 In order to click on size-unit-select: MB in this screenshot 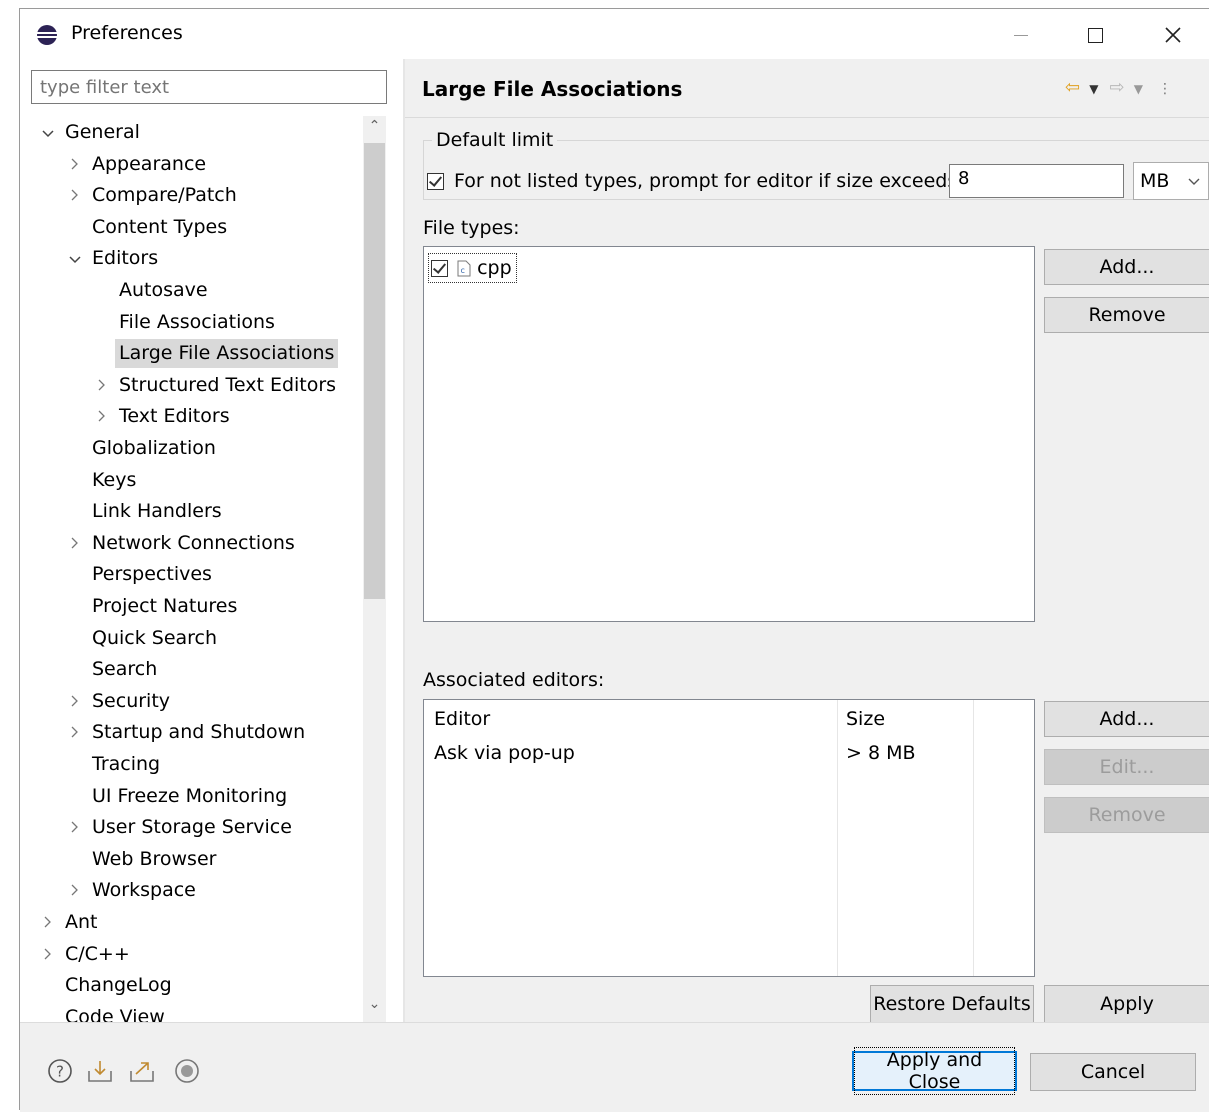, I will do `click(1171, 181)`.